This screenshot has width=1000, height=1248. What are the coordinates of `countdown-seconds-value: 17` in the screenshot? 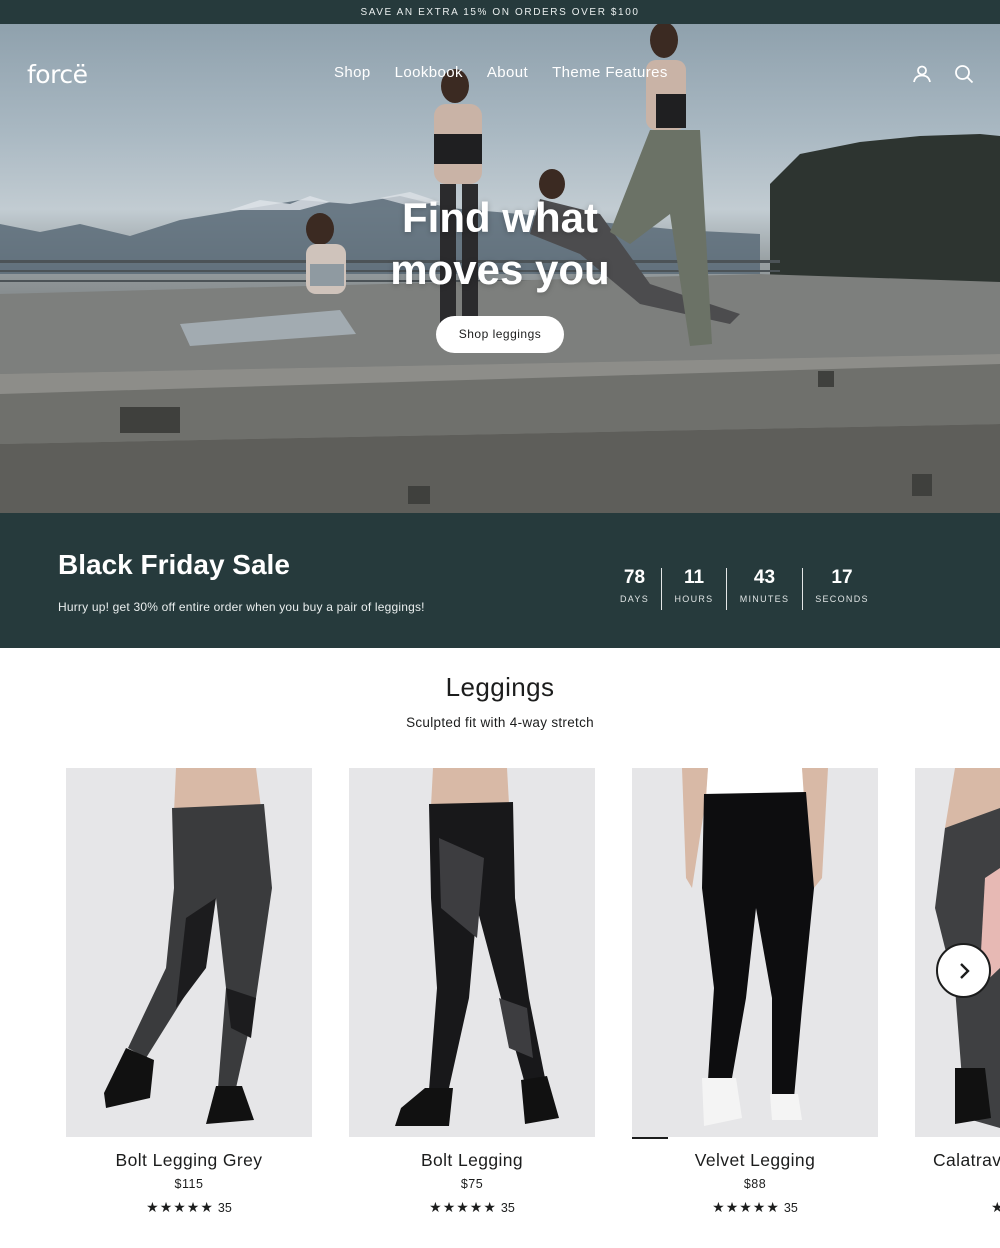 It's located at (842, 577).